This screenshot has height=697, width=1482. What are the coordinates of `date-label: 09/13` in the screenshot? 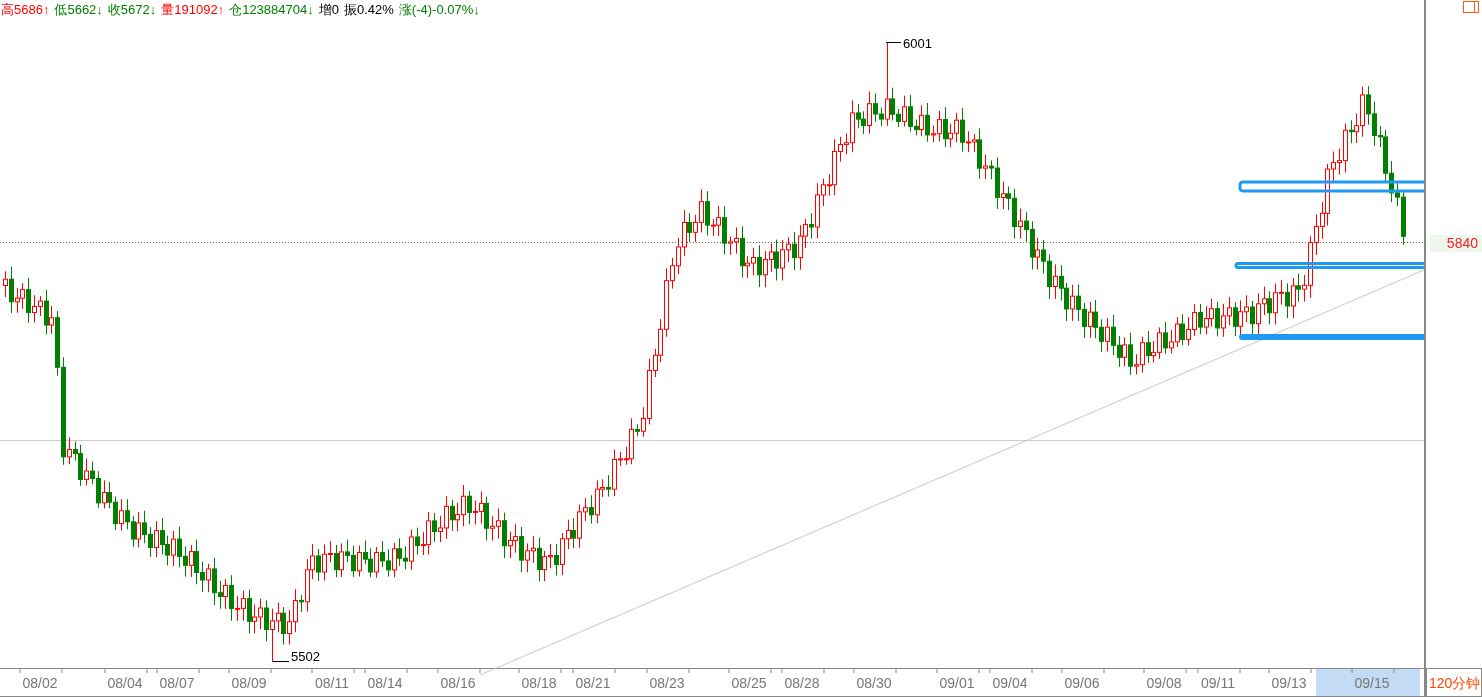 It's located at (1289, 683).